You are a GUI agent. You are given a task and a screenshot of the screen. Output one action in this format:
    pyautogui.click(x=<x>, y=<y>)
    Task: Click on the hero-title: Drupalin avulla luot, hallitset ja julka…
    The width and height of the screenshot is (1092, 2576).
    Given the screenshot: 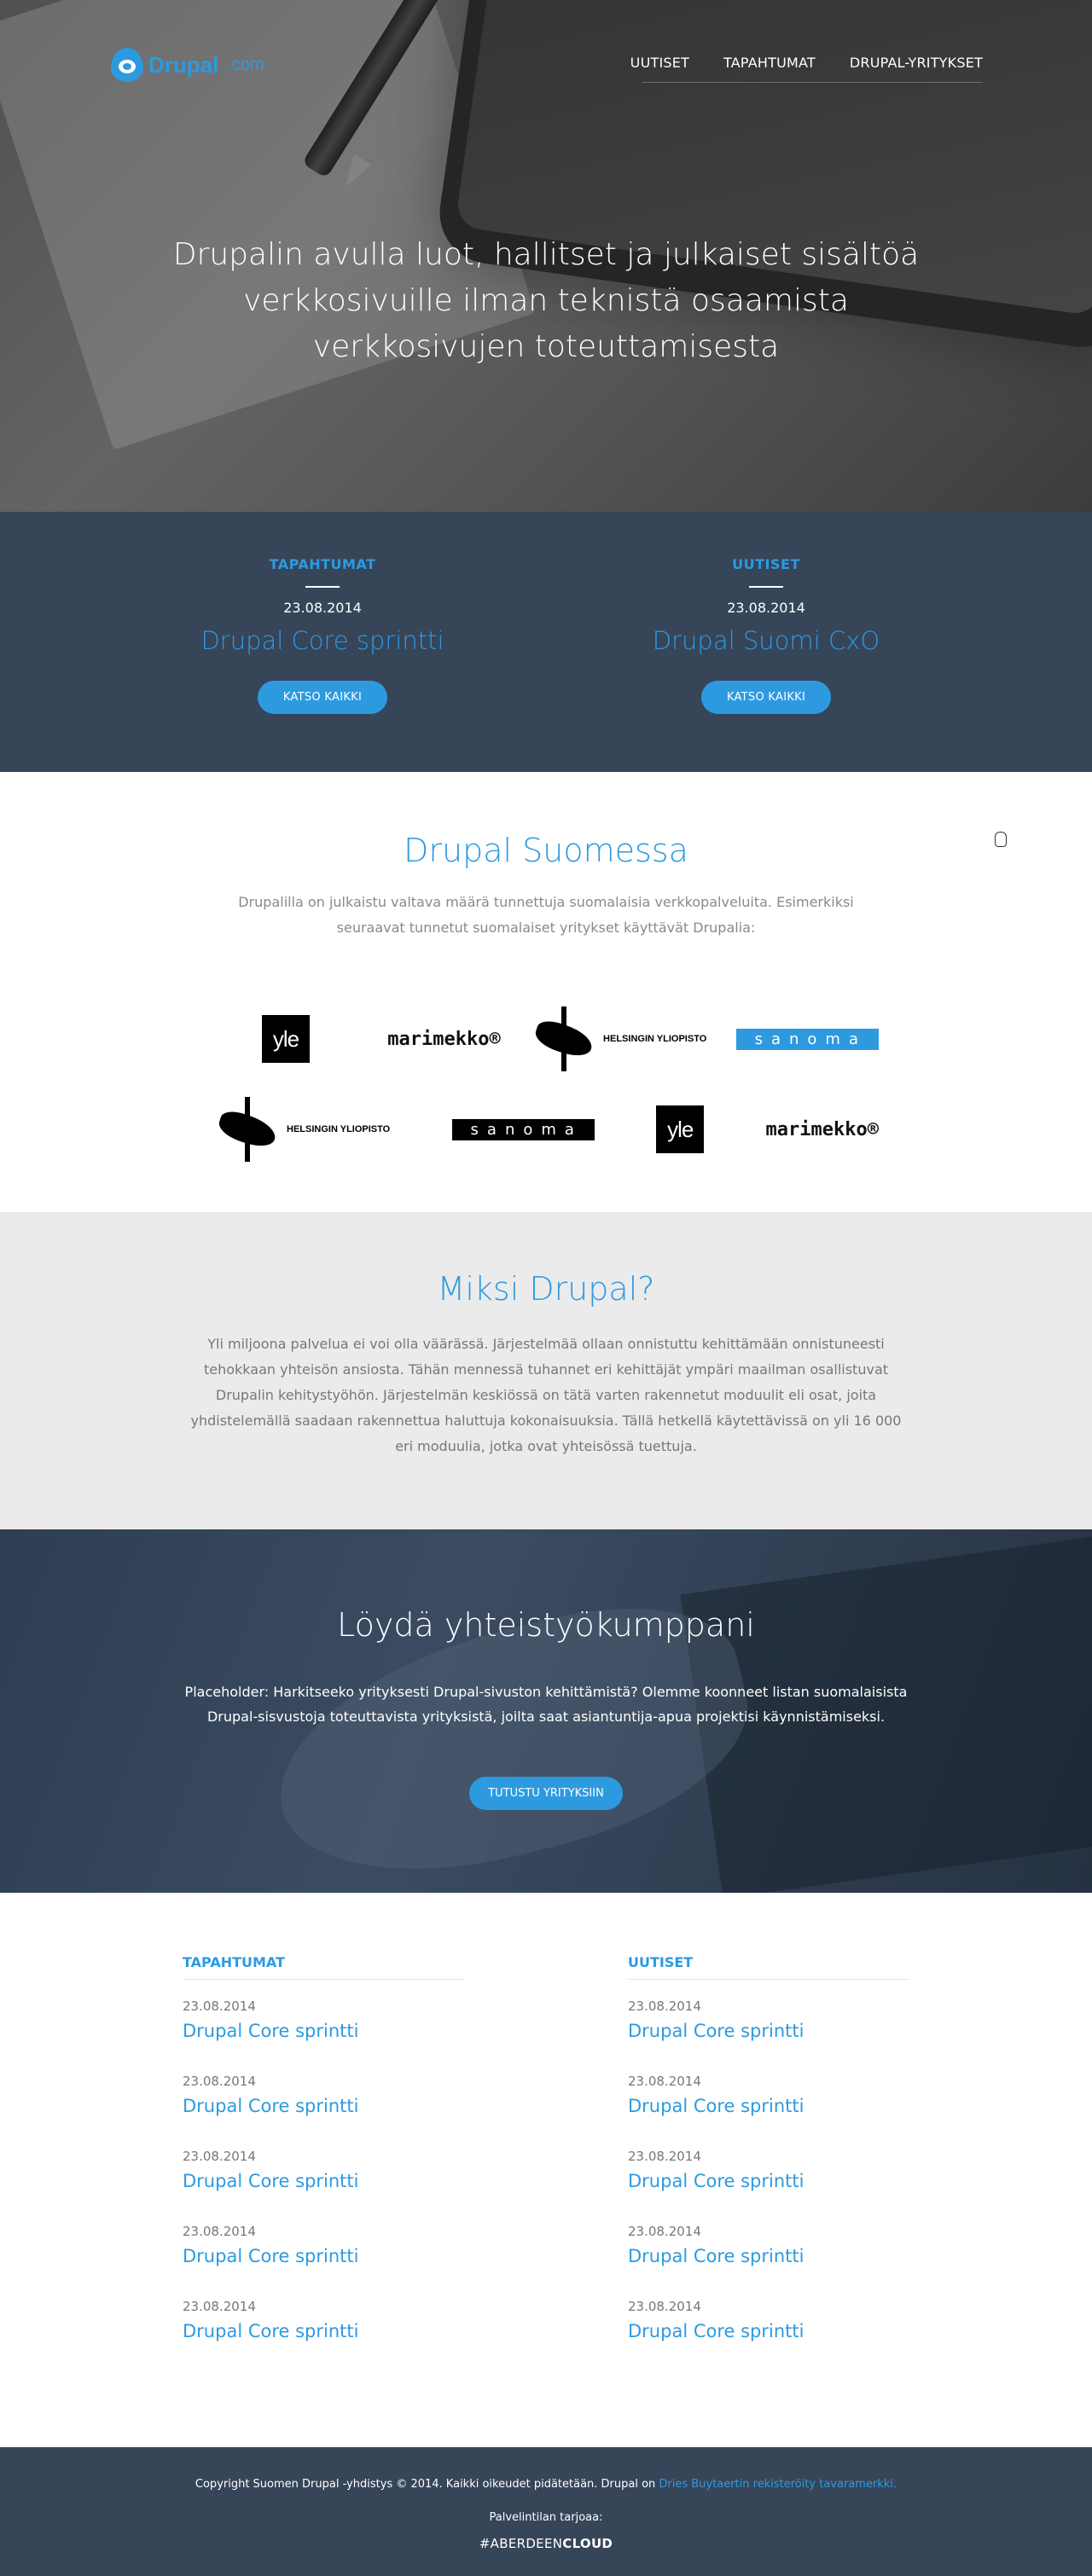 What is the action you would take?
    pyautogui.click(x=546, y=300)
    